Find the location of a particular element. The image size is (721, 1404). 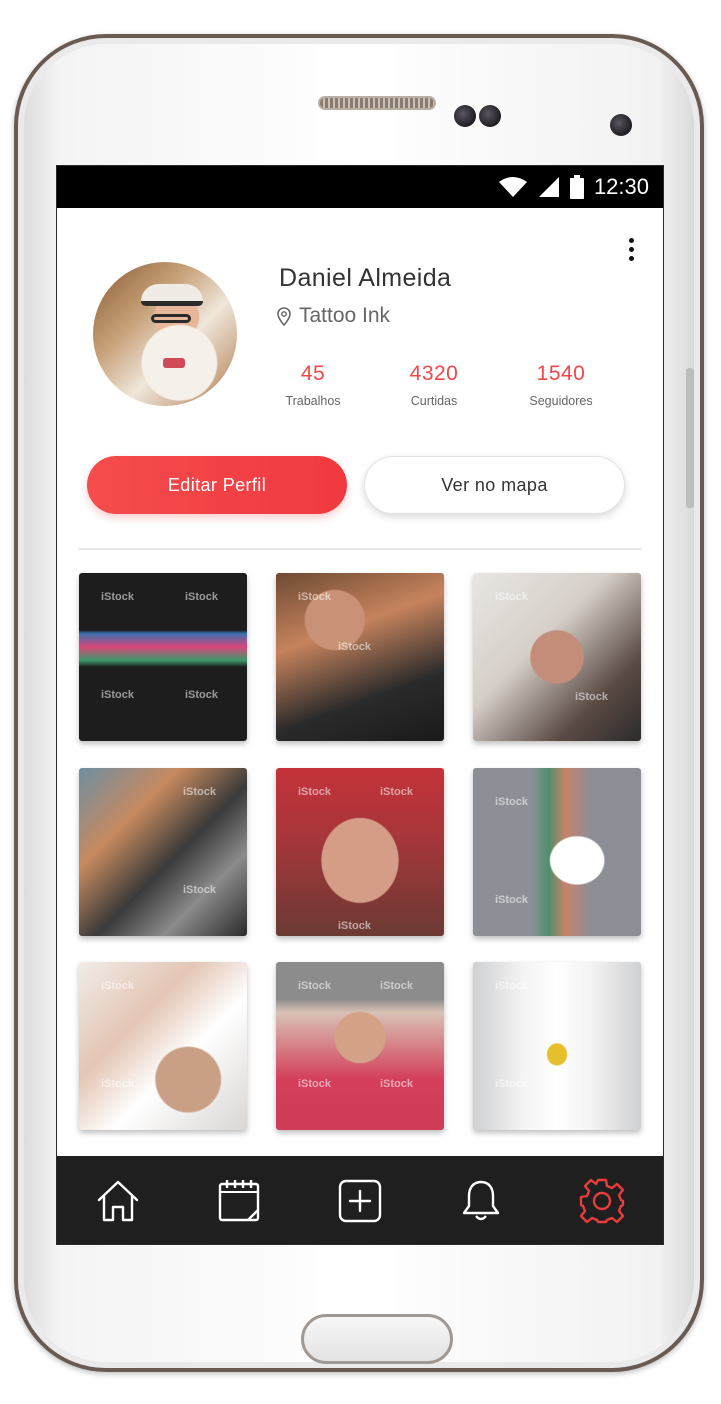

gear-icon is located at coordinates (602, 1201).